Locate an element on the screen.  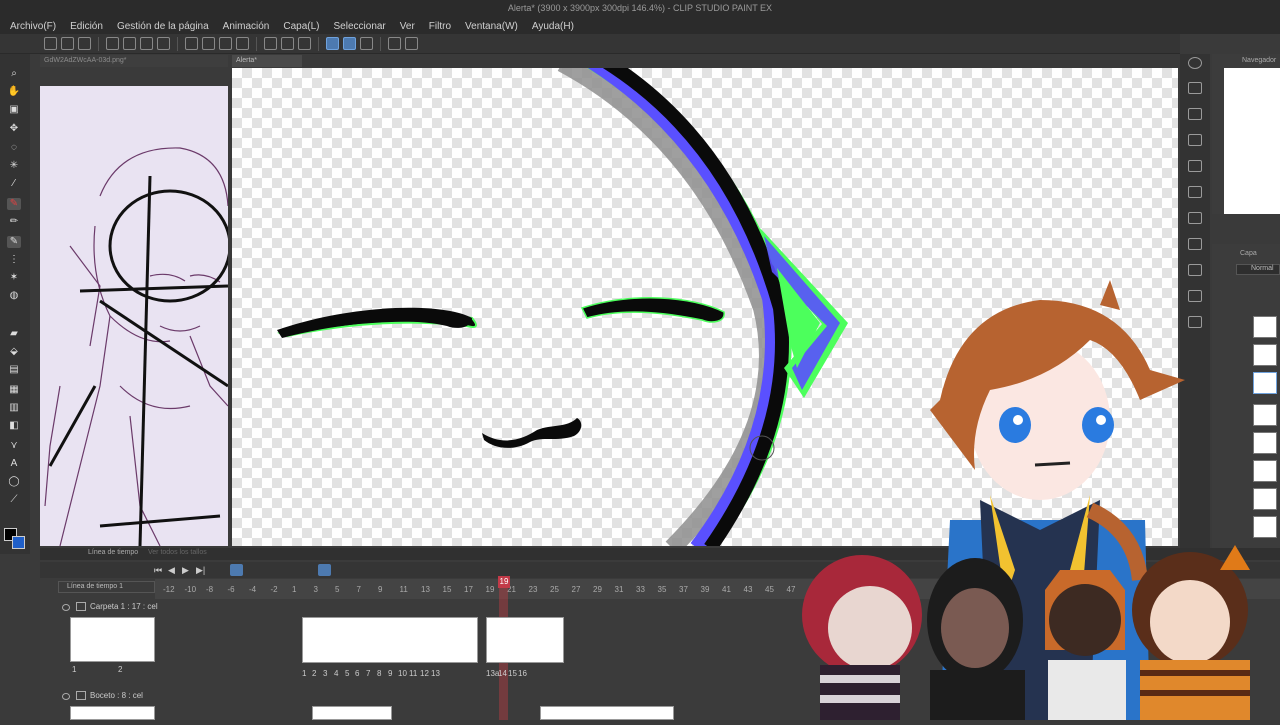
fill-icon is located at coordinates (163, 43).